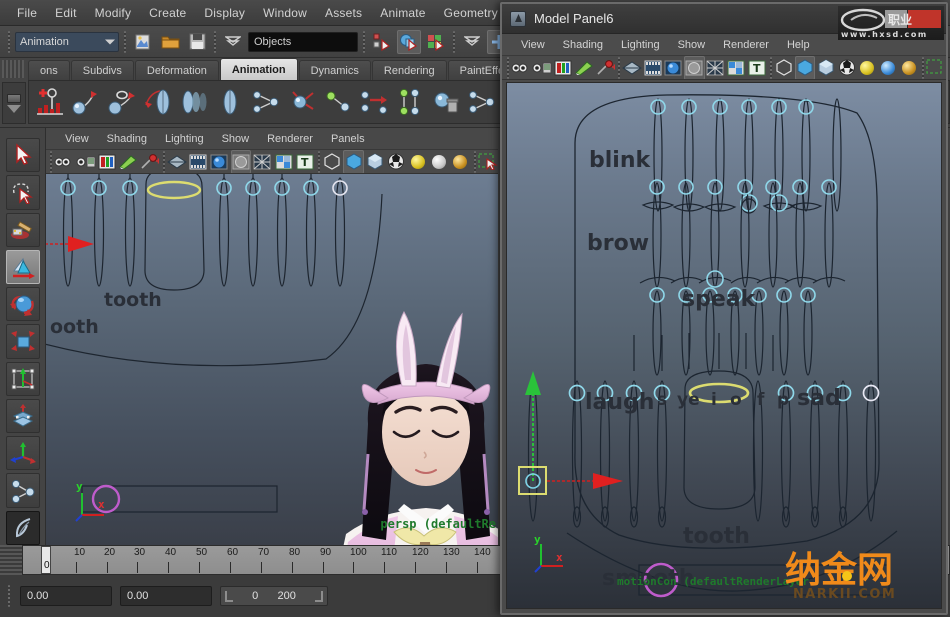  What do you see at coordinates (283, 161) in the screenshot?
I see `textured-icon` at bounding box center [283, 161].